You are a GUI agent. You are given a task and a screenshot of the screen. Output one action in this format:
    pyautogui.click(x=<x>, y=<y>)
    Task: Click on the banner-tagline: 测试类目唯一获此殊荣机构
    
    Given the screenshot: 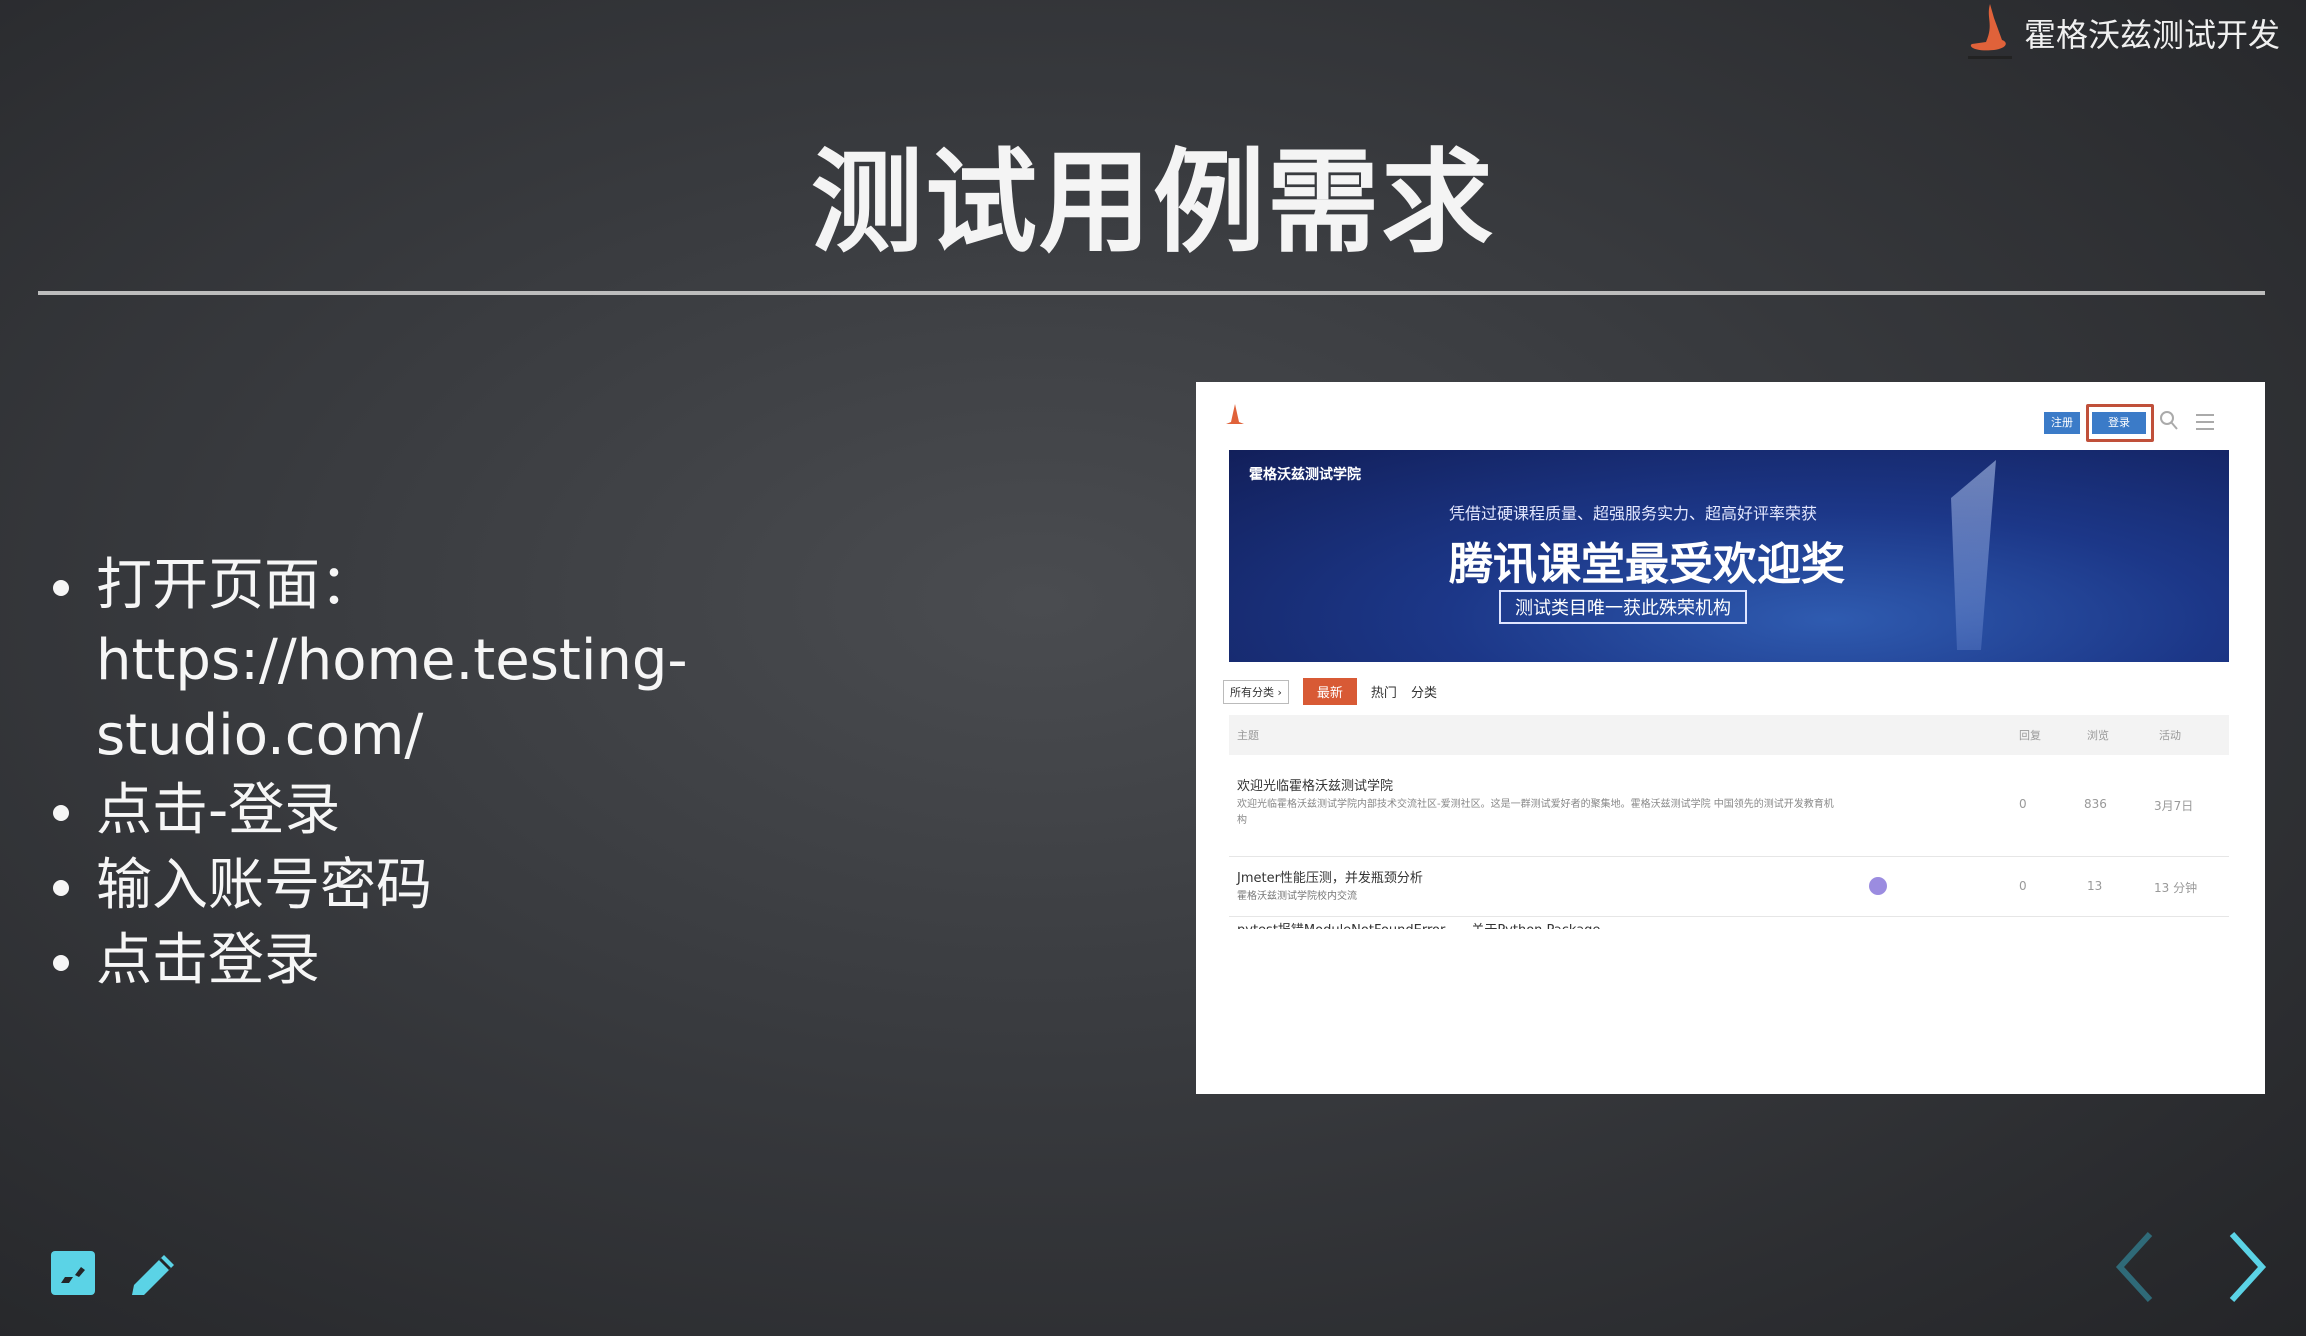 What is the action you would take?
    pyautogui.click(x=1623, y=607)
    